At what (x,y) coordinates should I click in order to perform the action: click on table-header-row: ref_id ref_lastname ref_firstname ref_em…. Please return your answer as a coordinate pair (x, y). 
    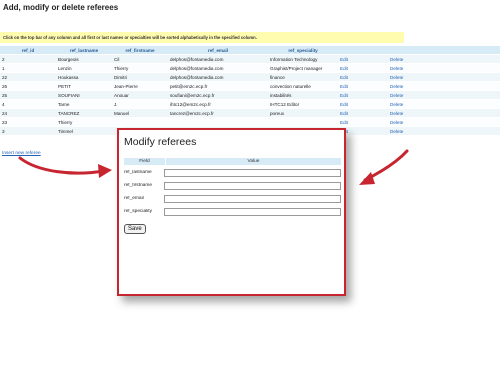
    Looking at the image, I should click on (250, 50).